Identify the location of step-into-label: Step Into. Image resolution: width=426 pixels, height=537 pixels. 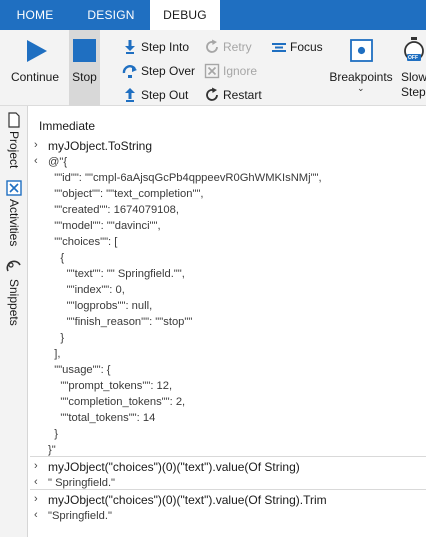
(165, 47).